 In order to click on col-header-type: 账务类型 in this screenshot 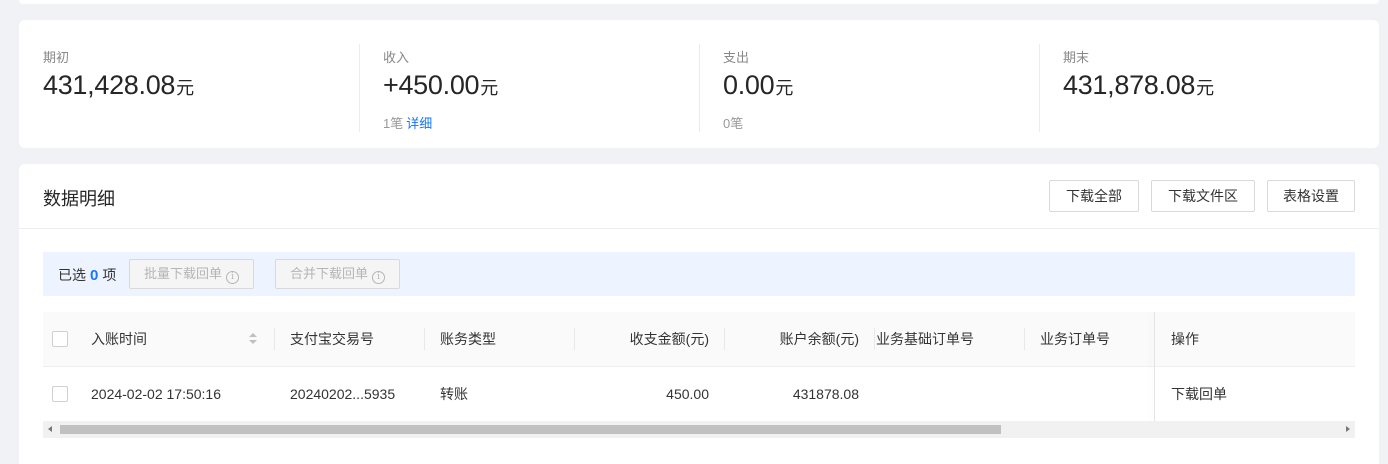, I will do `click(468, 339)`.